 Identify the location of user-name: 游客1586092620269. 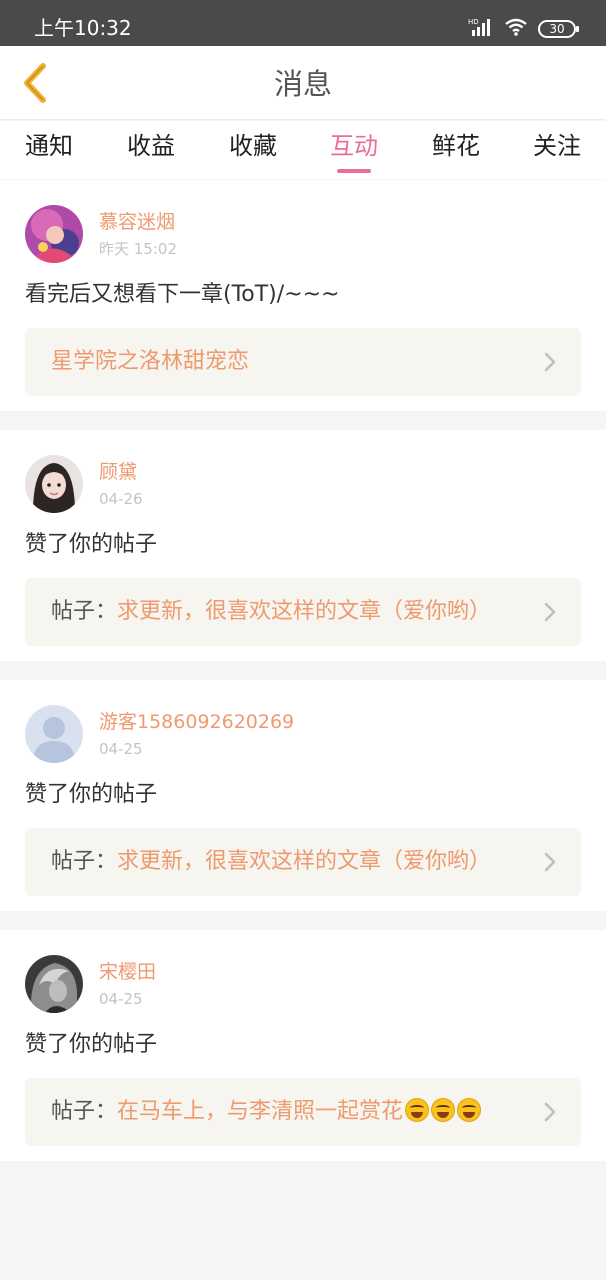
(196, 722).